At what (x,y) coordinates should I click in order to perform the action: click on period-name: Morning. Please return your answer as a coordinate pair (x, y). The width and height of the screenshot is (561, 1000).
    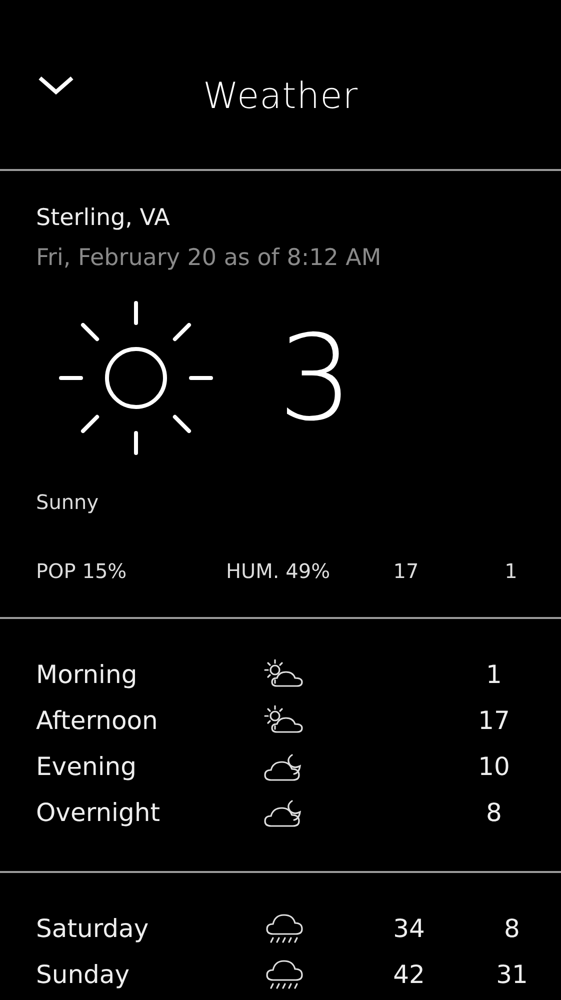
    Looking at the image, I should click on (87, 674).